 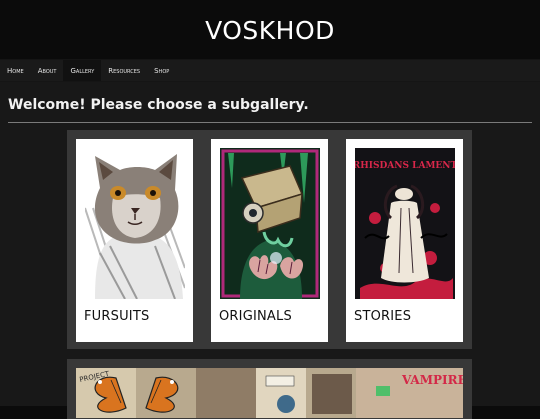 I want to click on banner-image: PROJECT VAMPIRE, so click(x=269, y=393).